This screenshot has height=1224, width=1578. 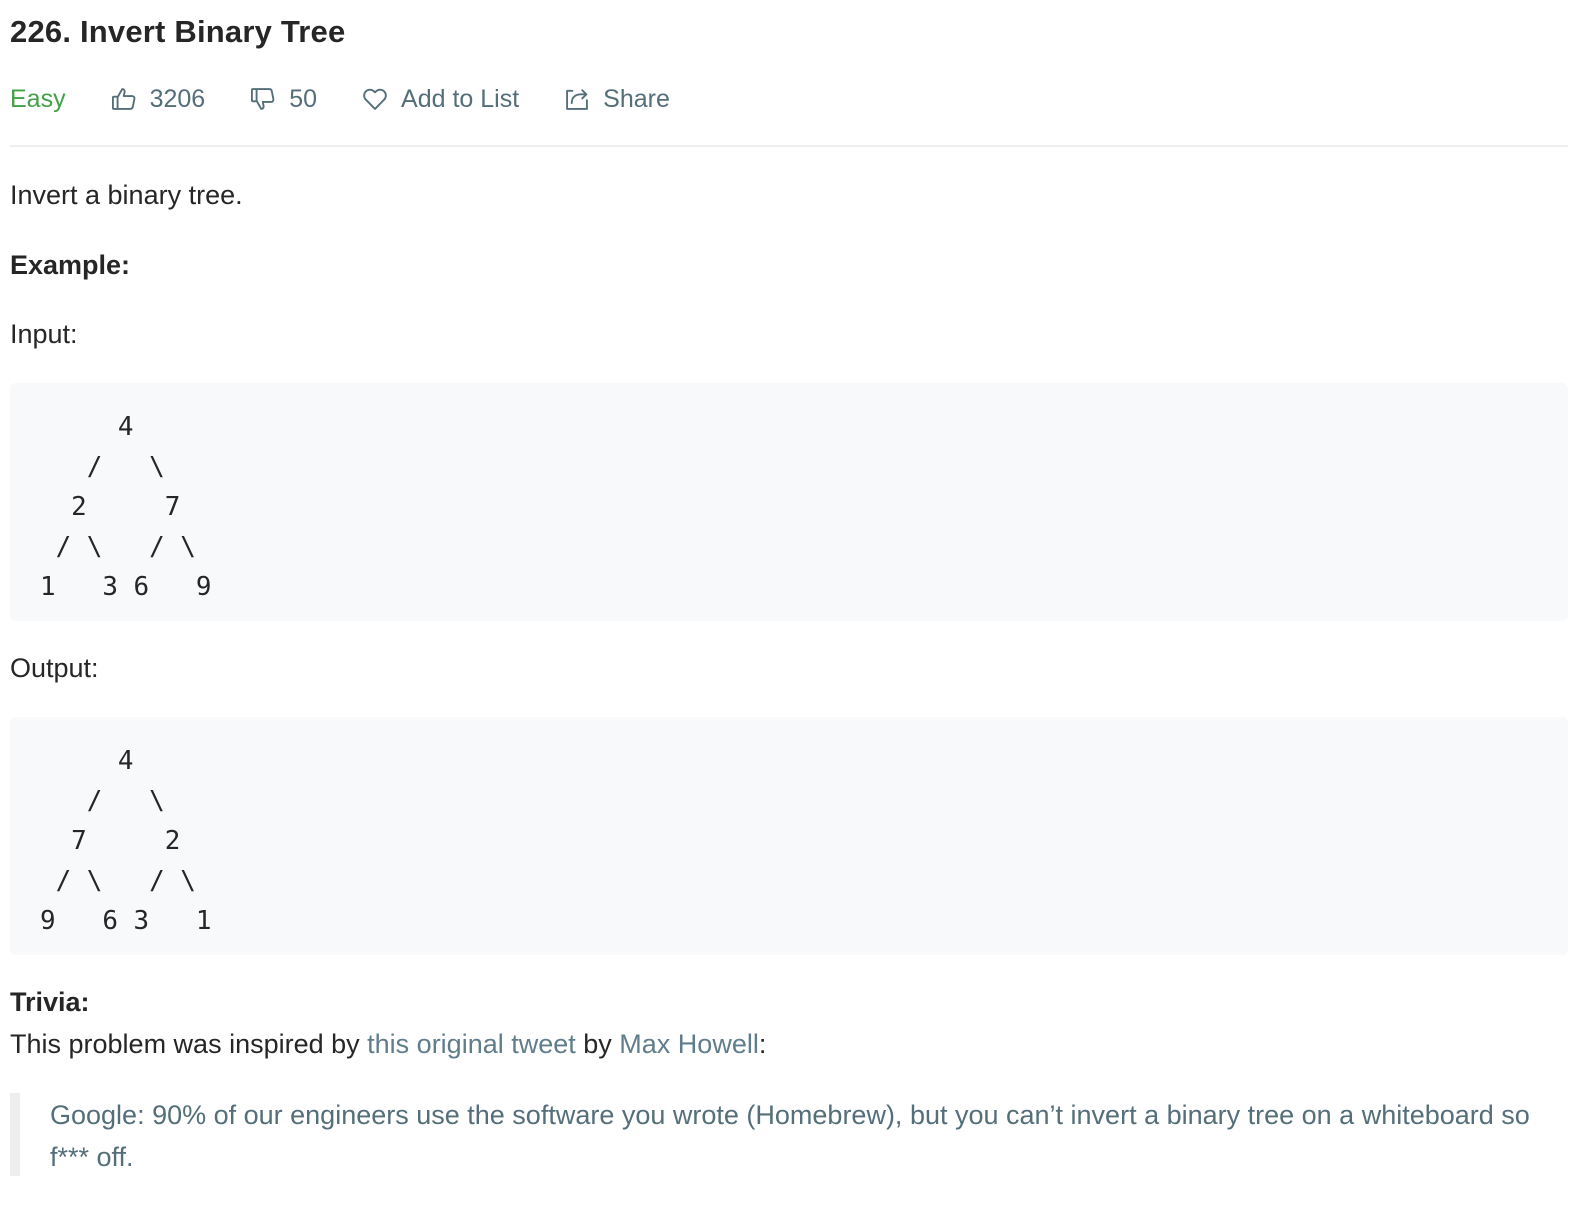 What do you see at coordinates (636, 98) in the screenshot?
I see `share-label: Share` at bounding box center [636, 98].